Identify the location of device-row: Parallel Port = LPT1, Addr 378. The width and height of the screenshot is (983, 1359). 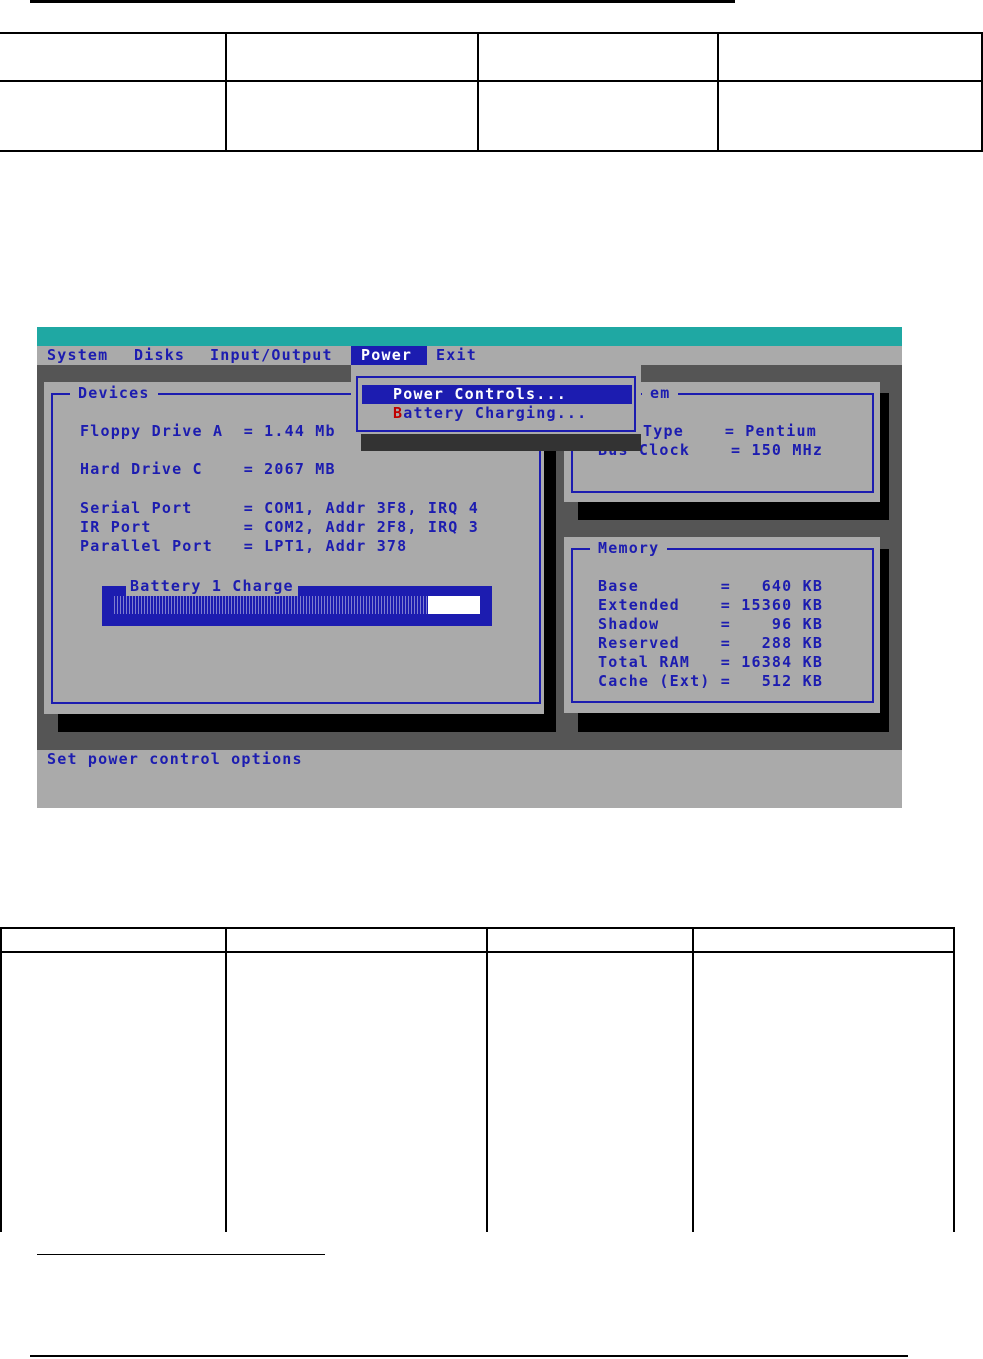
(244, 546).